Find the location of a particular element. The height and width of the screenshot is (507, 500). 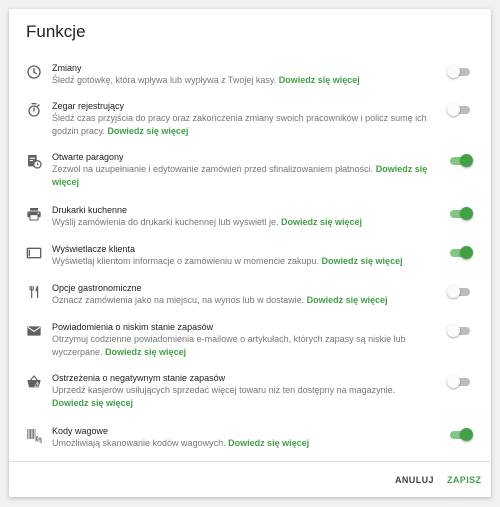

dialog-title: Funkcje is located at coordinates (56, 31).